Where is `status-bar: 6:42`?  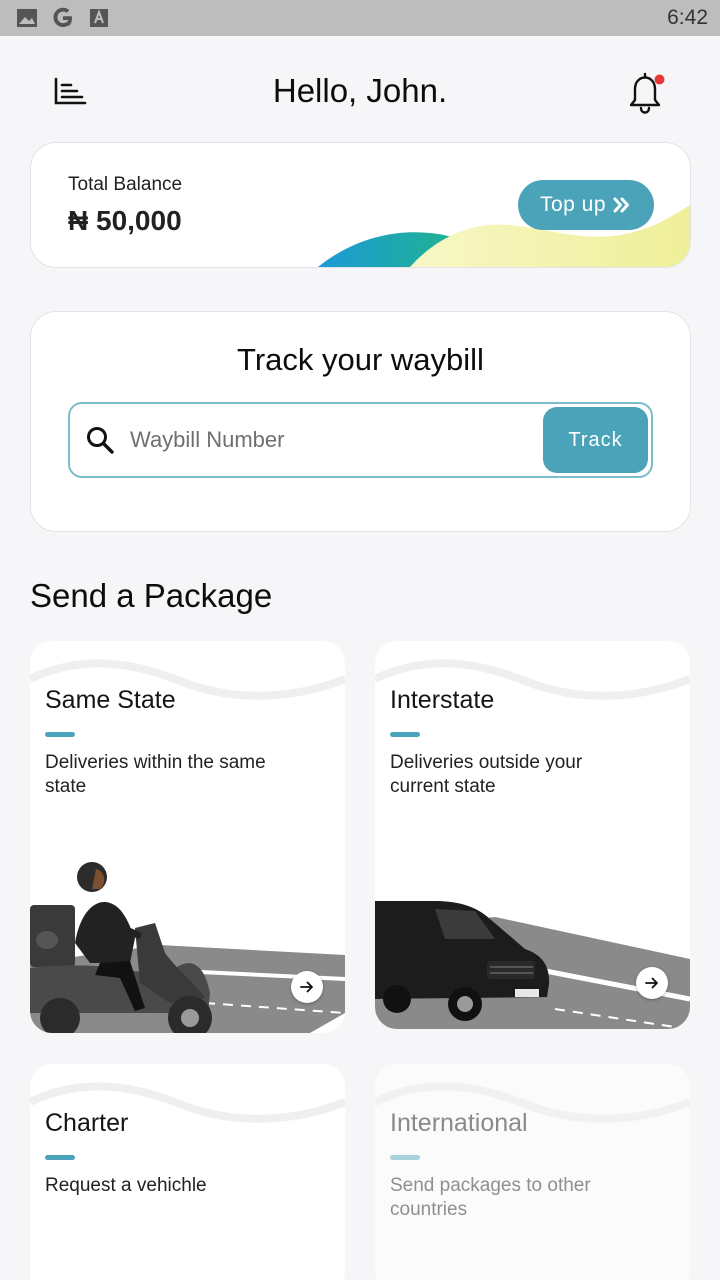
status-bar: 6:42 is located at coordinates (360, 18).